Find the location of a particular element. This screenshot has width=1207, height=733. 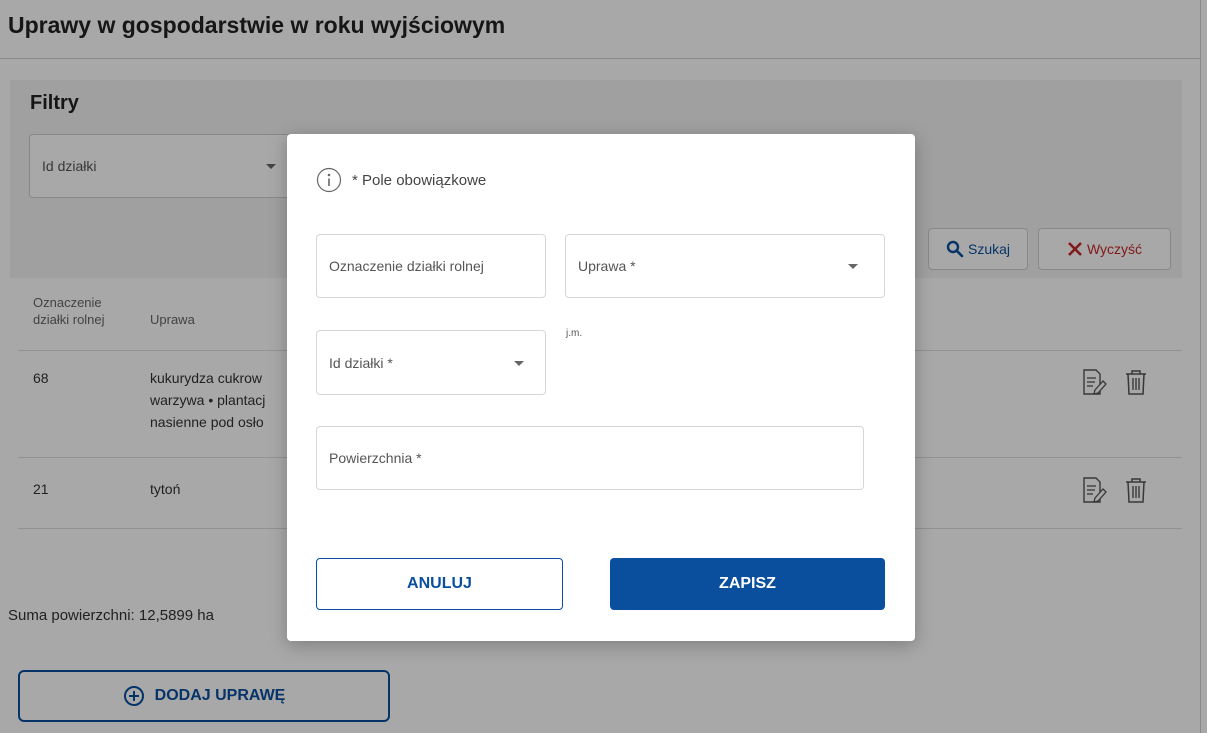

uprawa-select: Uprawa * is located at coordinates (725, 266).